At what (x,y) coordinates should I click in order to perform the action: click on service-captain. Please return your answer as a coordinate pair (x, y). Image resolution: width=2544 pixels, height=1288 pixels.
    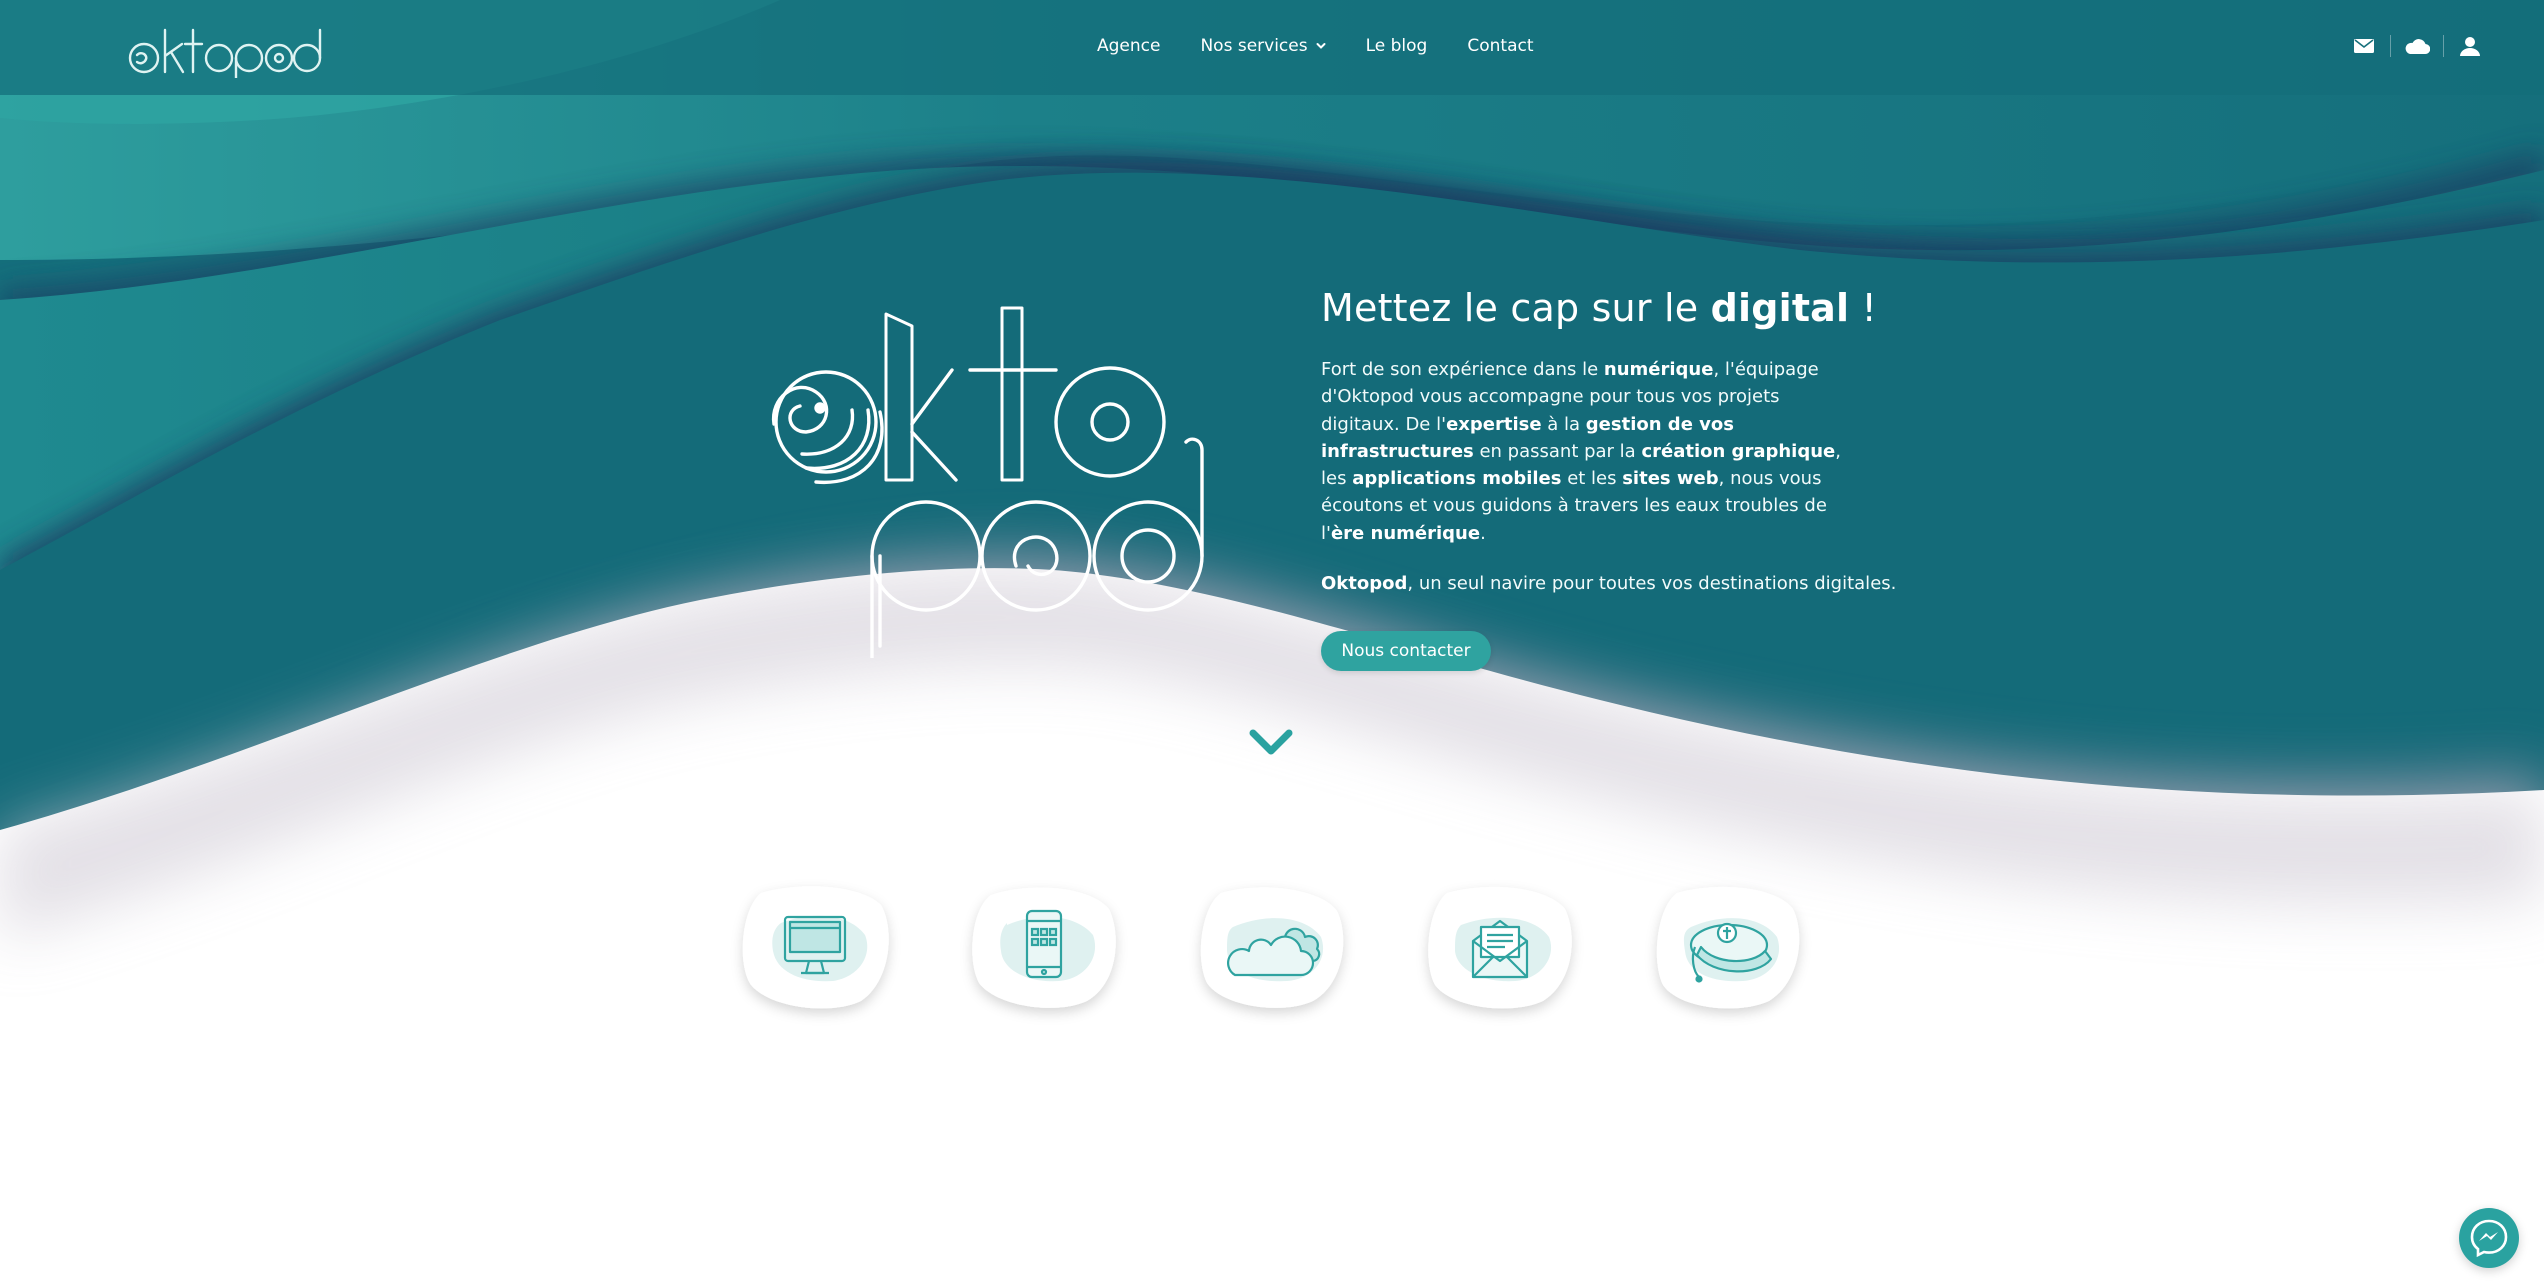
    Looking at the image, I should click on (1728, 947).